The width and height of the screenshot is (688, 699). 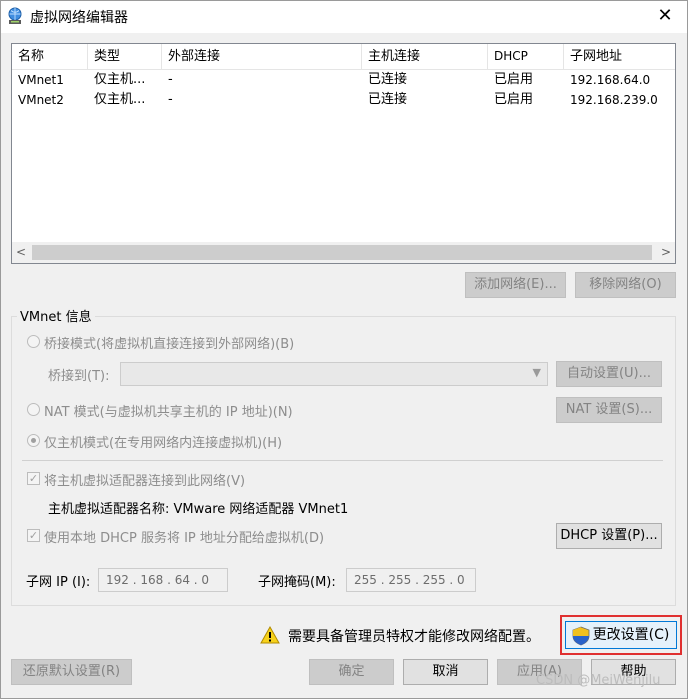 I want to click on network-globe-icon, so click(x=15, y=16).